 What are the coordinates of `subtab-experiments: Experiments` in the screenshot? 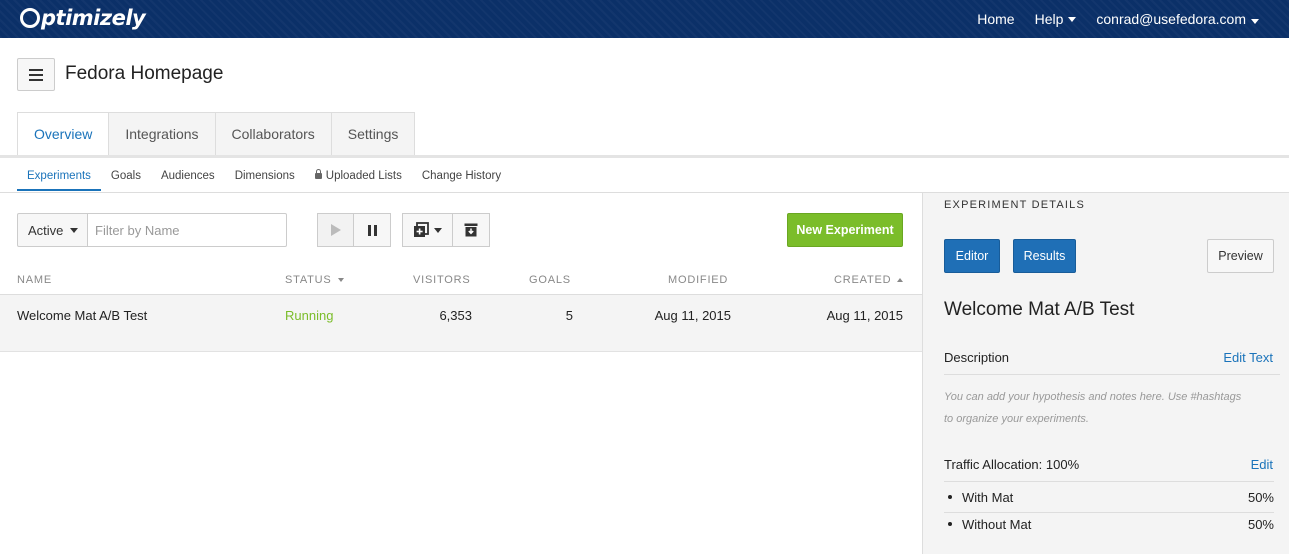 It's located at (59, 178).